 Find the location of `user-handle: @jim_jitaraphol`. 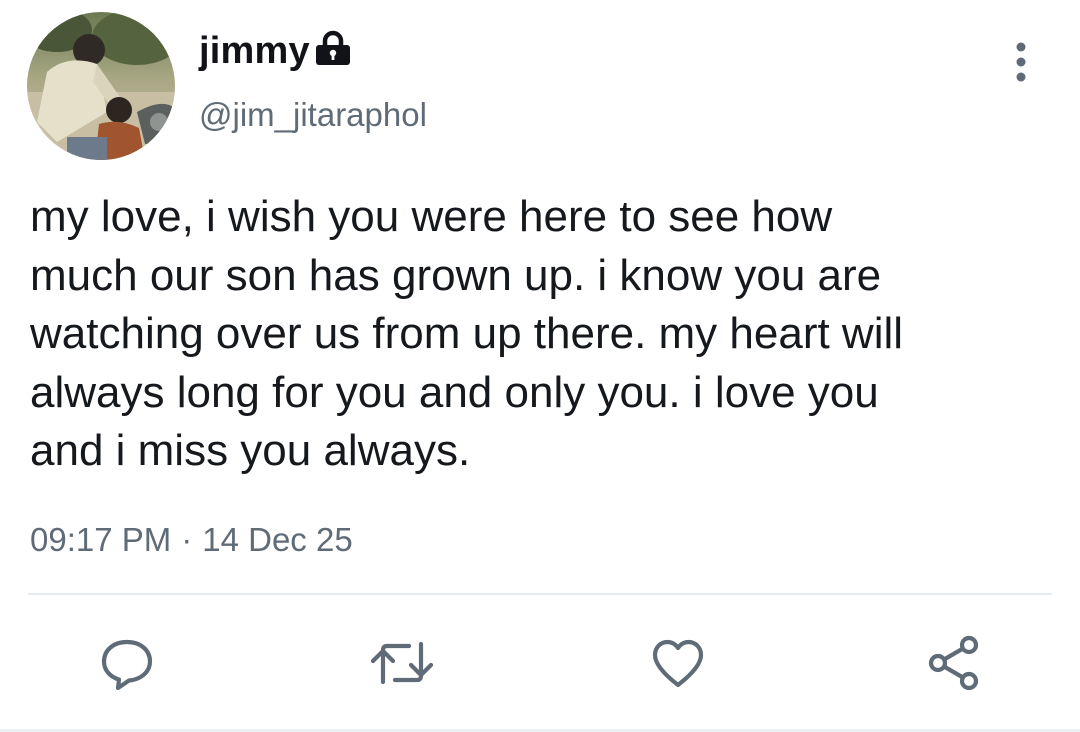

user-handle: @jim_jitaraphol is located at coordinates (313, 115).